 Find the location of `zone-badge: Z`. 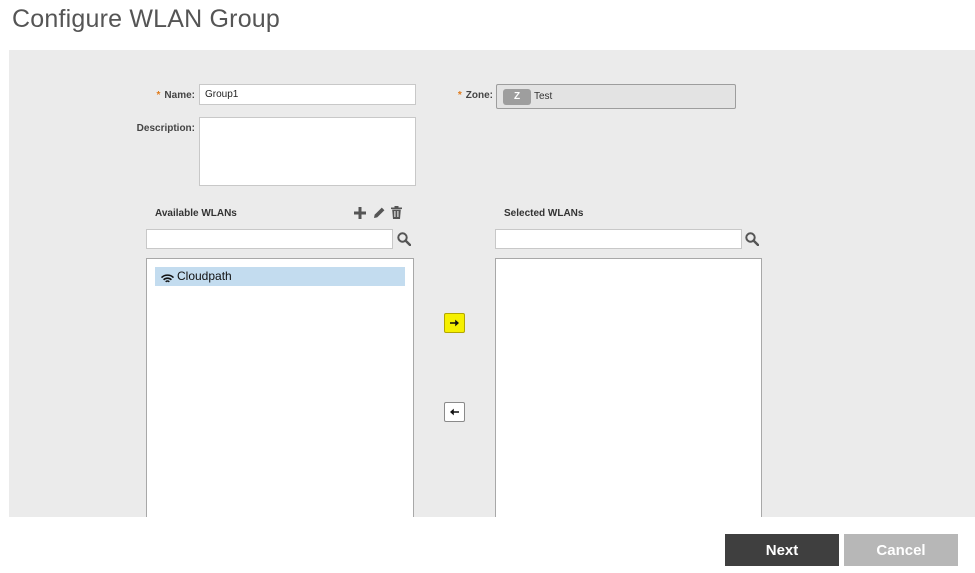

zone-badge: Z is located at coordinates (517, 97).